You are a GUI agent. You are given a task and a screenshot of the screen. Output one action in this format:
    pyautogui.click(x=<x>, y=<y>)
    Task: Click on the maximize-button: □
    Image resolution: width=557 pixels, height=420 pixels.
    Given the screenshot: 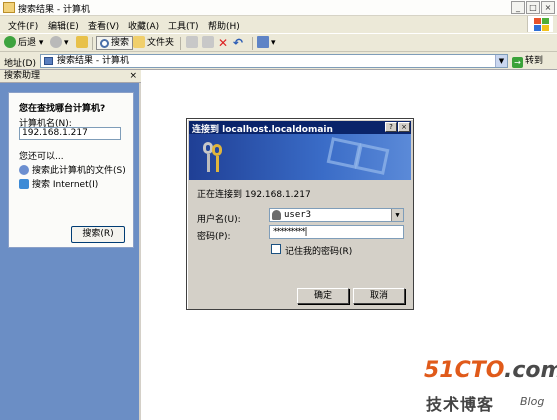 What is the action you would take?
    pyautogui.click(x=533, y=7)
    